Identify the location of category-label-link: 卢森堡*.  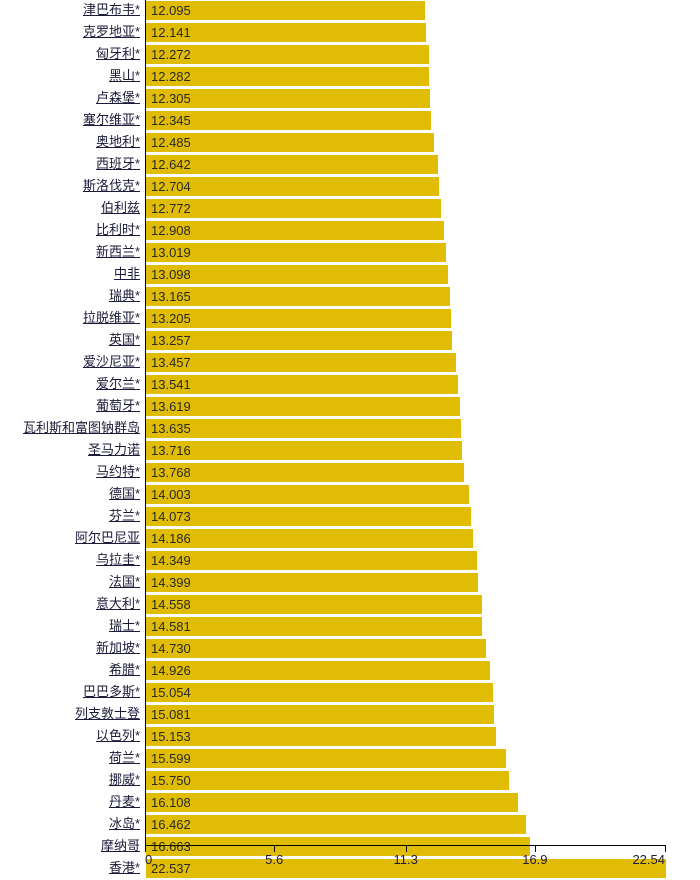
(70, 98).